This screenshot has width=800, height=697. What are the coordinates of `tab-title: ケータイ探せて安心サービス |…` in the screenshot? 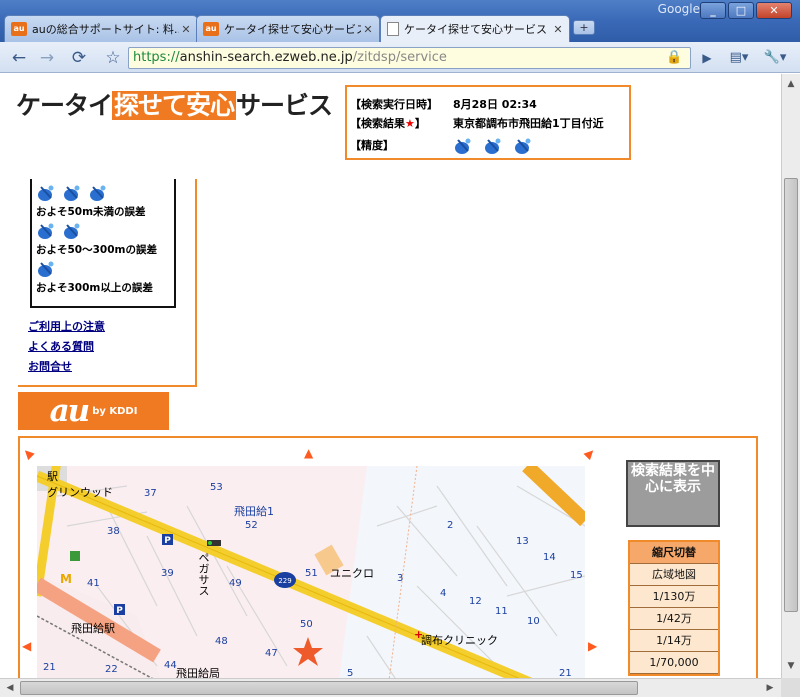 It's located at (292, 29).